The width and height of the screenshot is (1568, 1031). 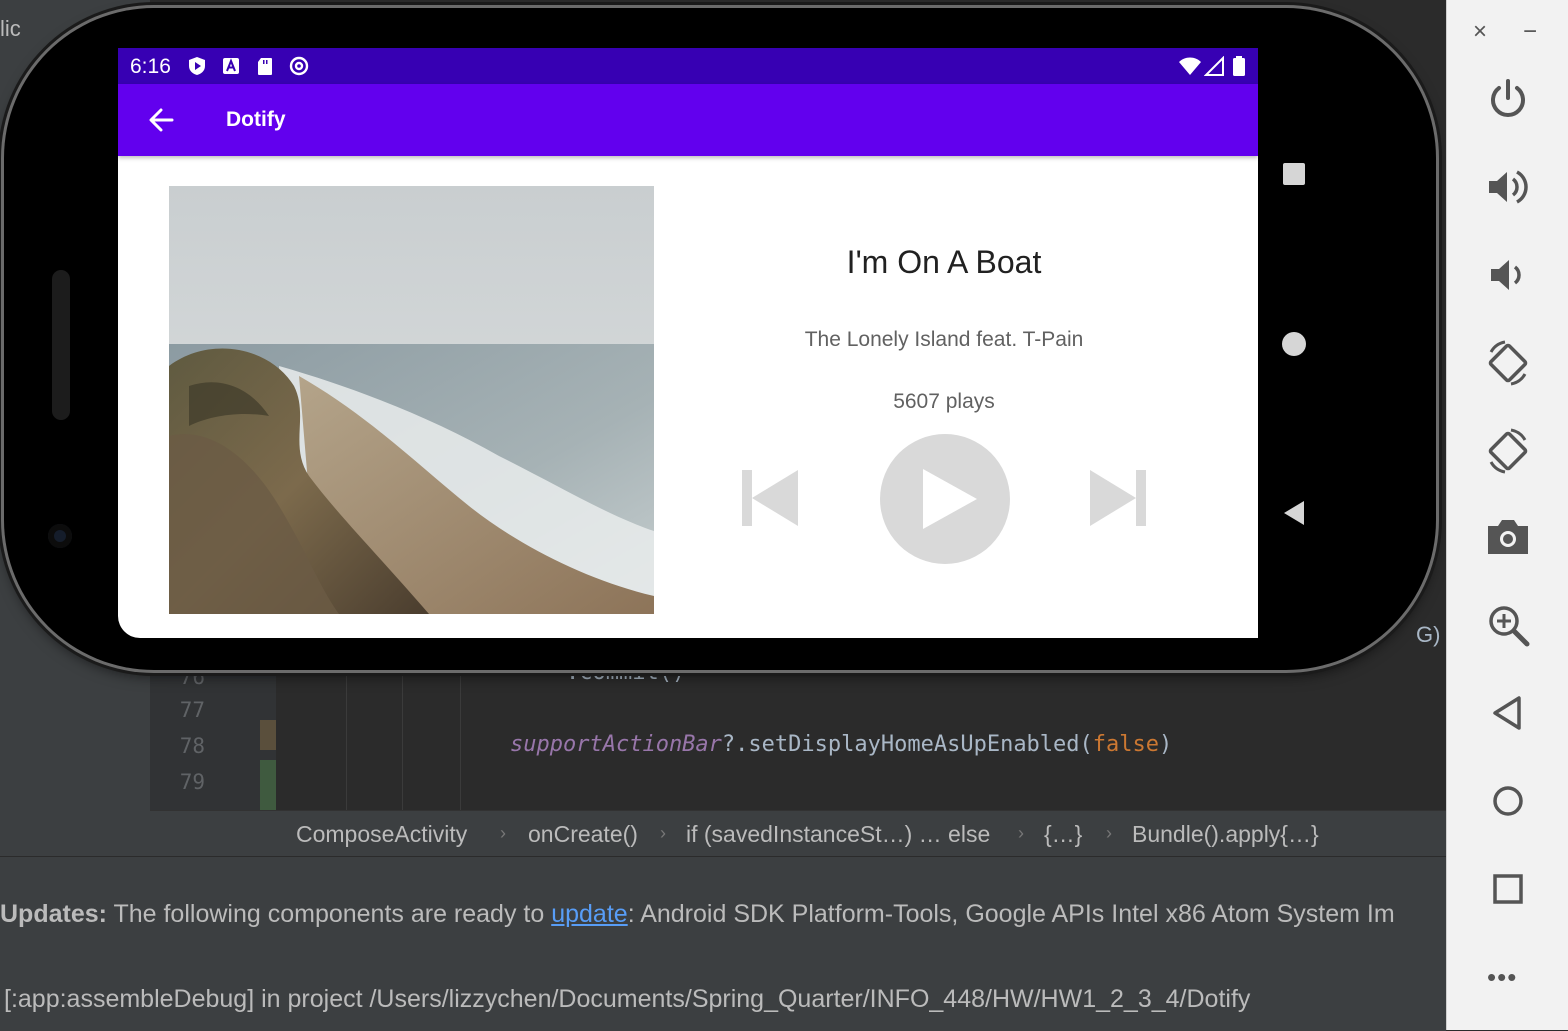 What do you see at coordinates (1530, 32) in the screenshot?
I see `minimize-window-button: −` at bounding box center [1530, 32].